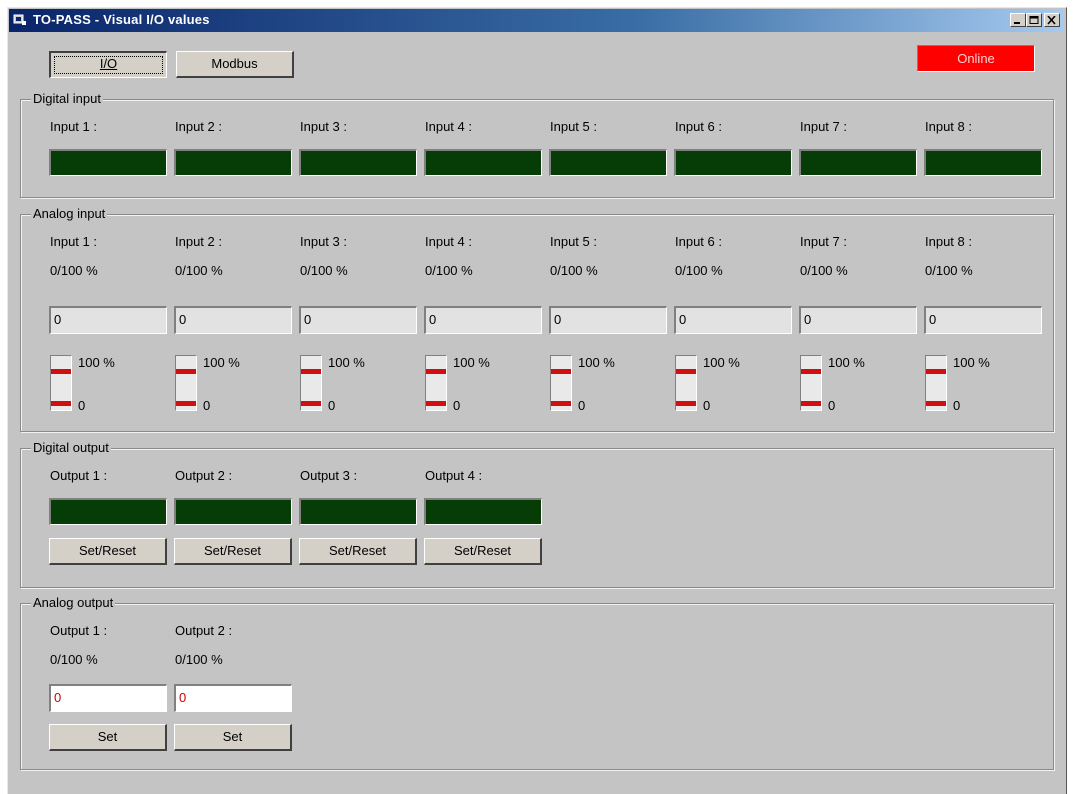  Describe the element at coordinates (823, 241) in the screenshot. I see `analog-input-label: Input 7 :` at that location.